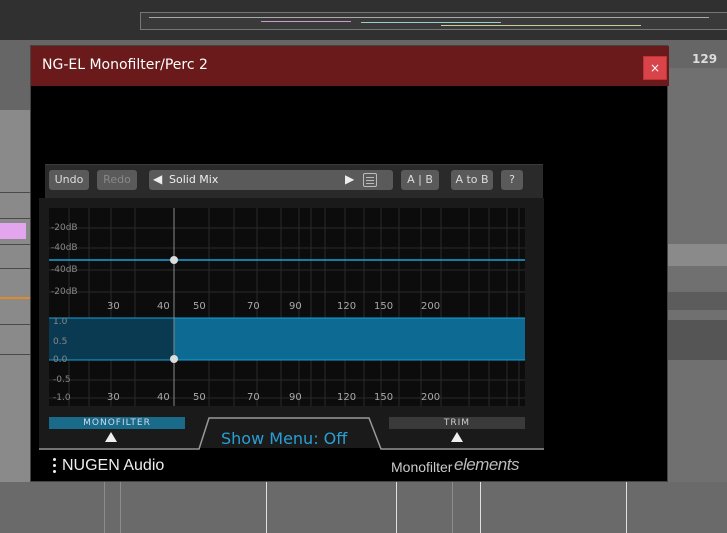  I want to click on mono-region, so click(111, 339).